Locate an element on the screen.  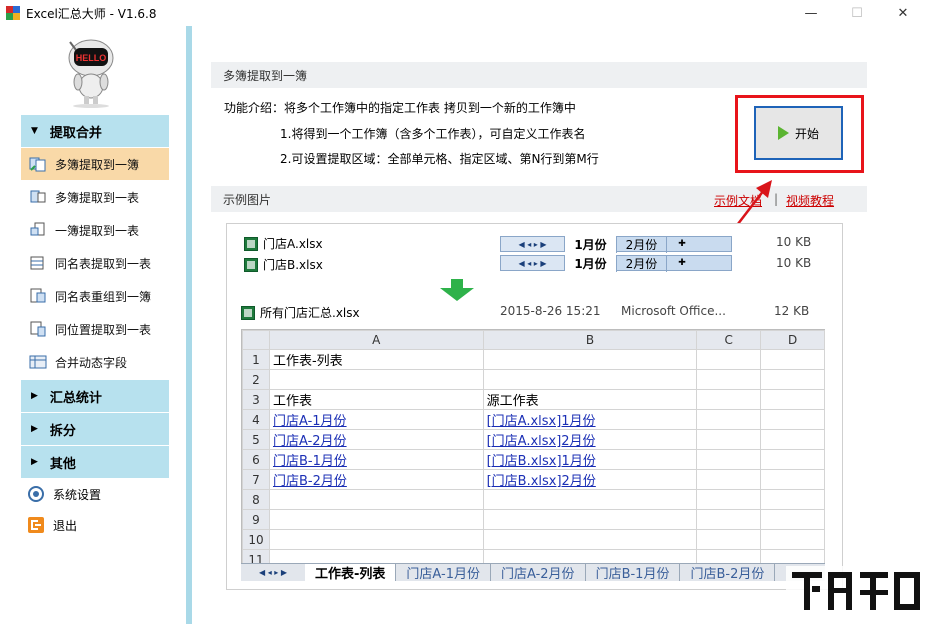
row-number: 7 is located at coordinates (256, 479).